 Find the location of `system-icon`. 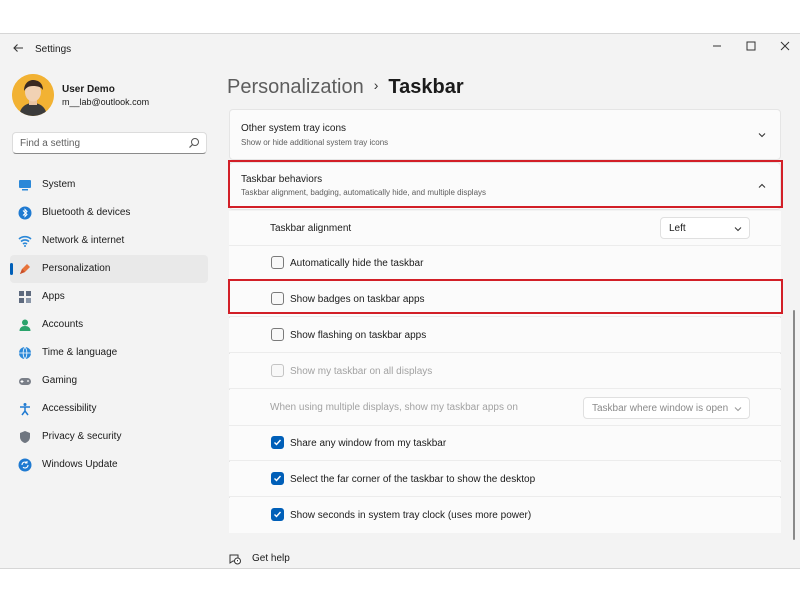

system-icon is located at coordinates (25, 185).